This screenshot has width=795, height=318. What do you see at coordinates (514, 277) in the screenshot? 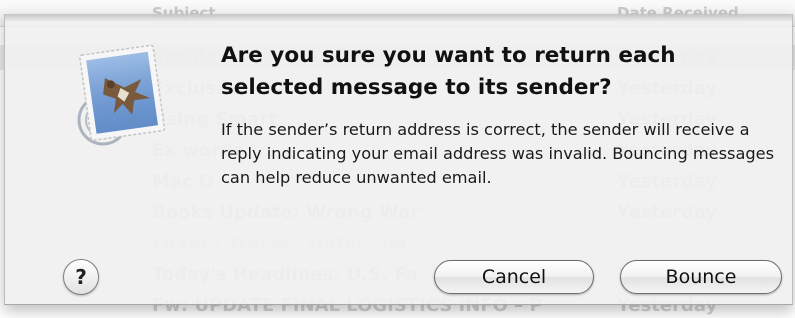
I see `cancel-button: Cancel` at bounding box center [514, 277].